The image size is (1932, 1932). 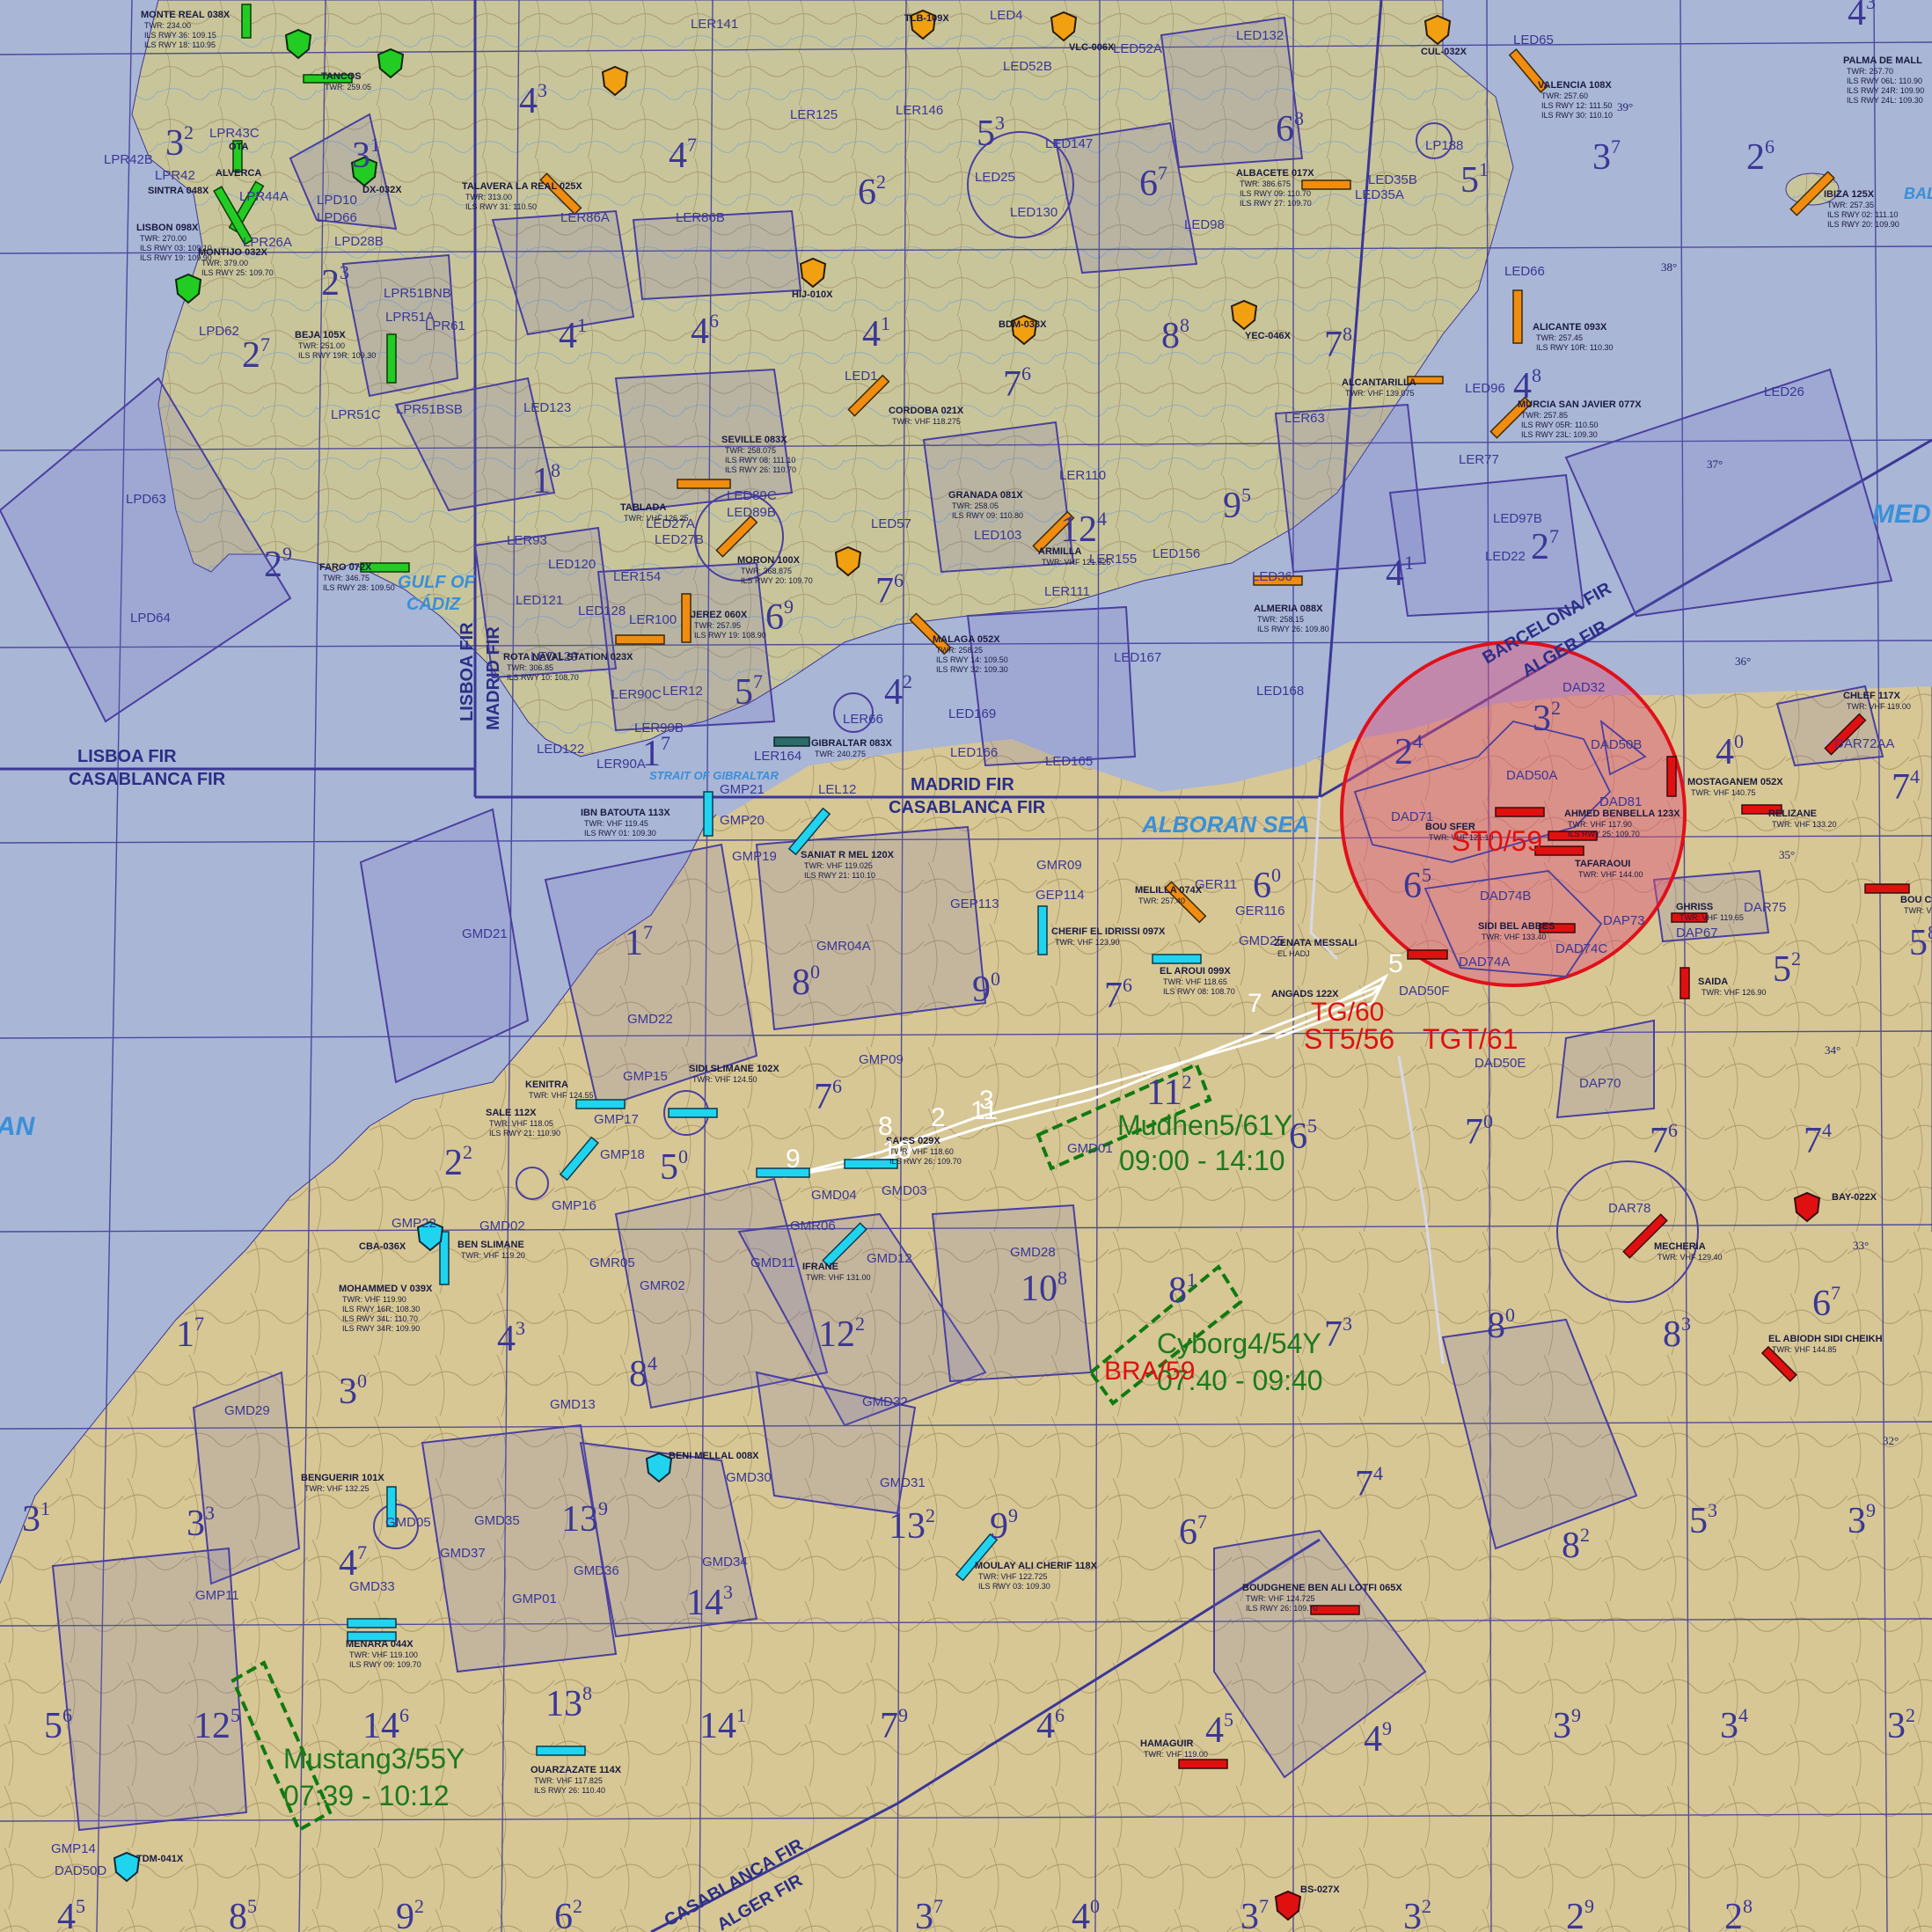 I want to click on airbase-name: MELILLA 074X, so click(x=1169, y=890).